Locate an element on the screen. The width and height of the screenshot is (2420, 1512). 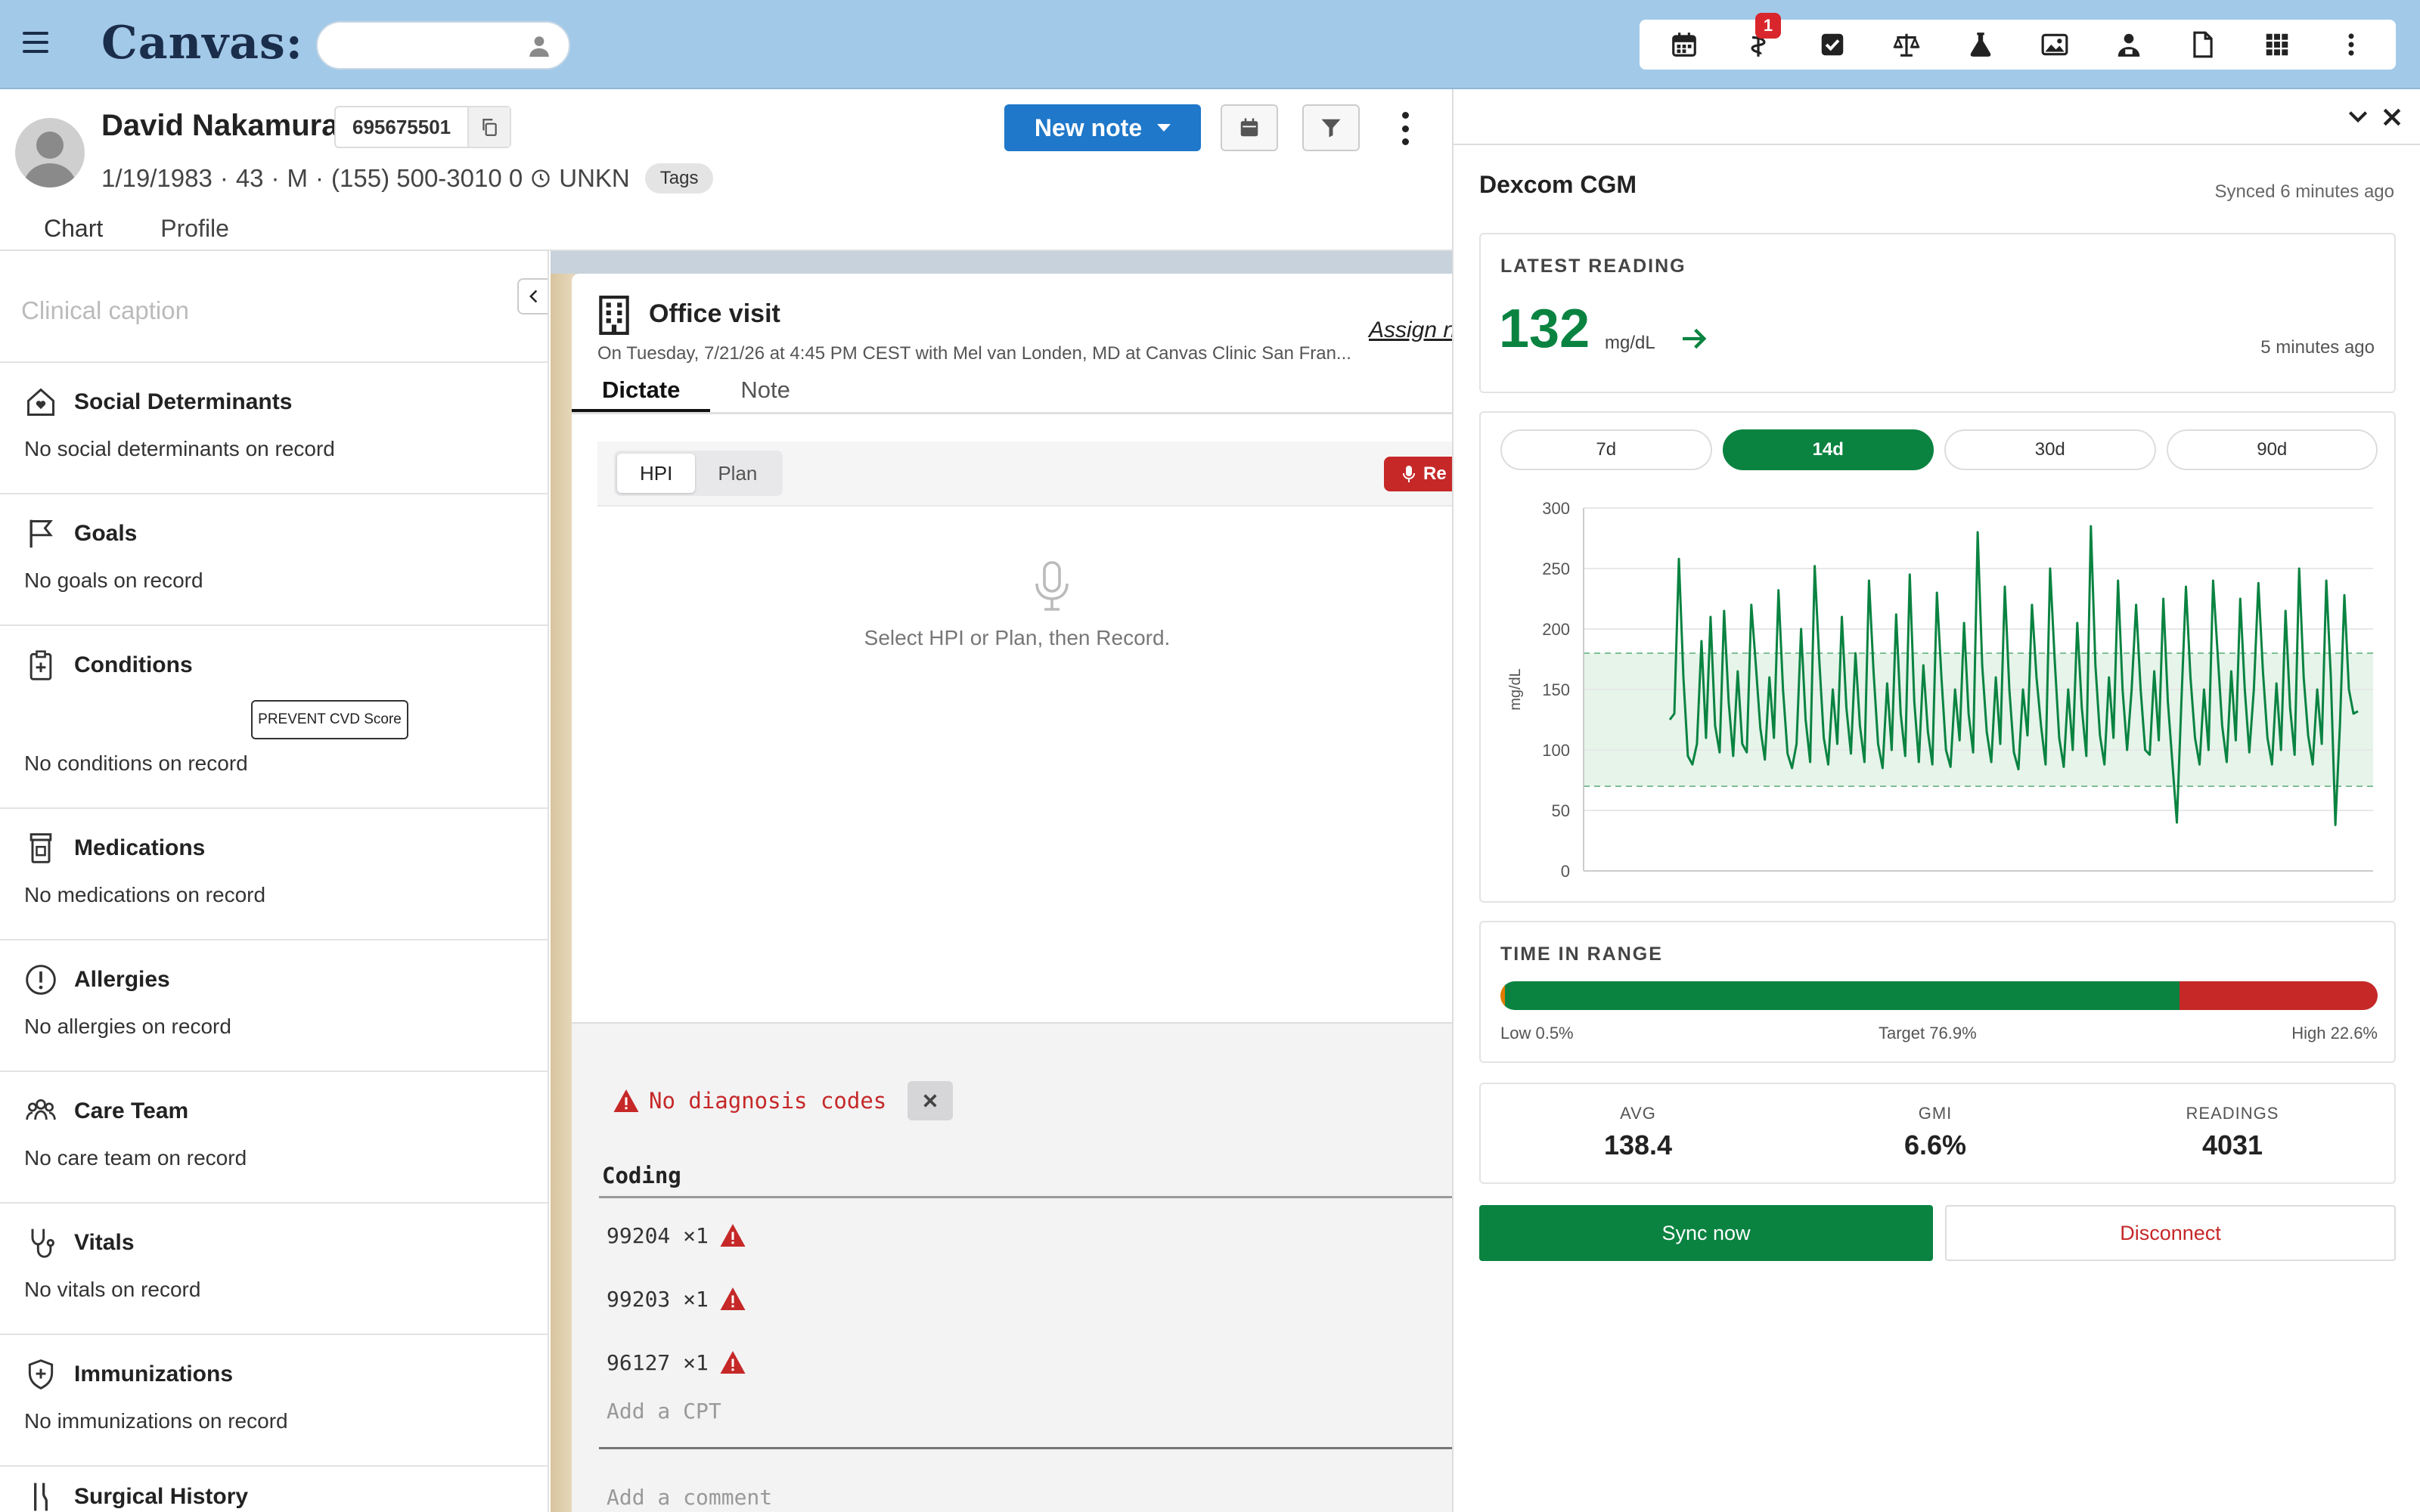
time-in-range-bar is located at coordinates (1939, 995).